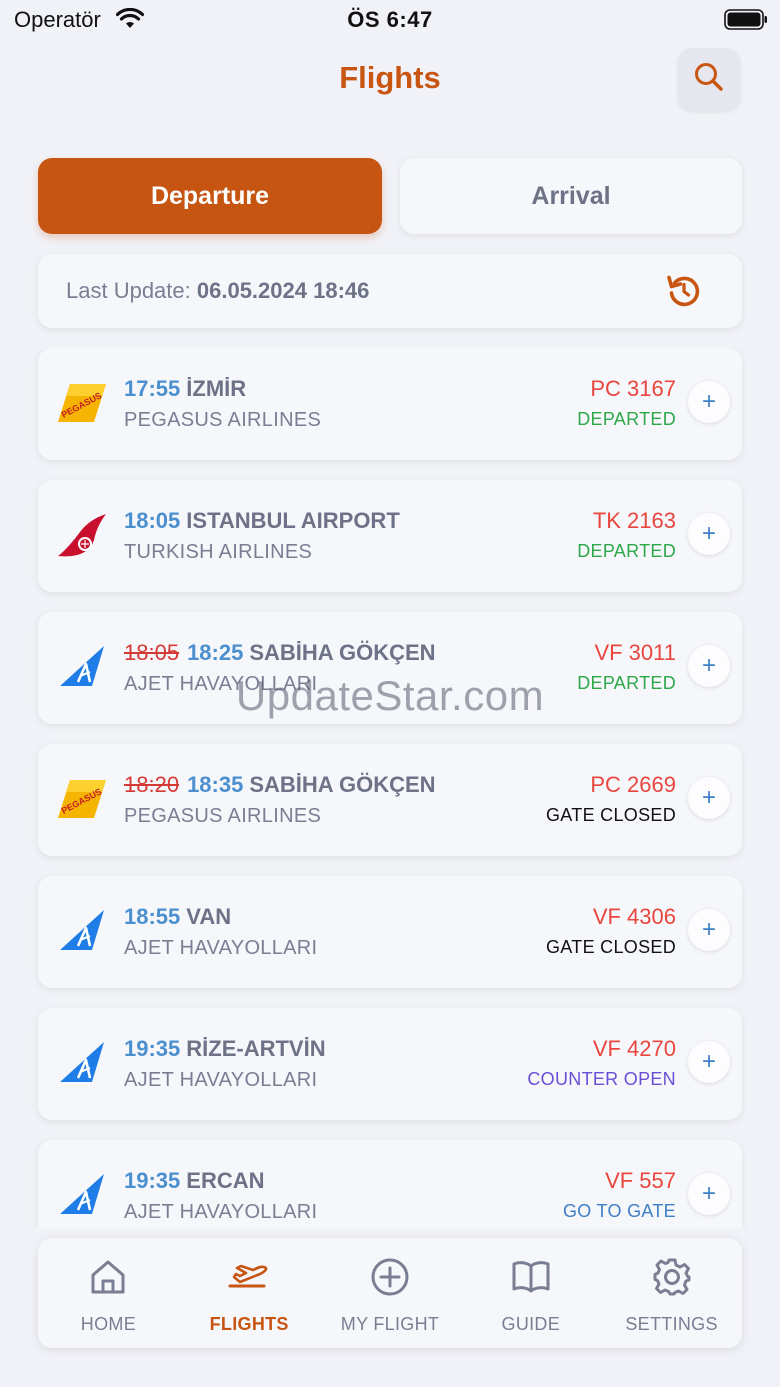 This screenshot has width=780, height=1387. What do you see at coordinates (619, 1211) in the screenshot?
I see `flight-status: GO TO GATE` at bounding box center [619, 1211].